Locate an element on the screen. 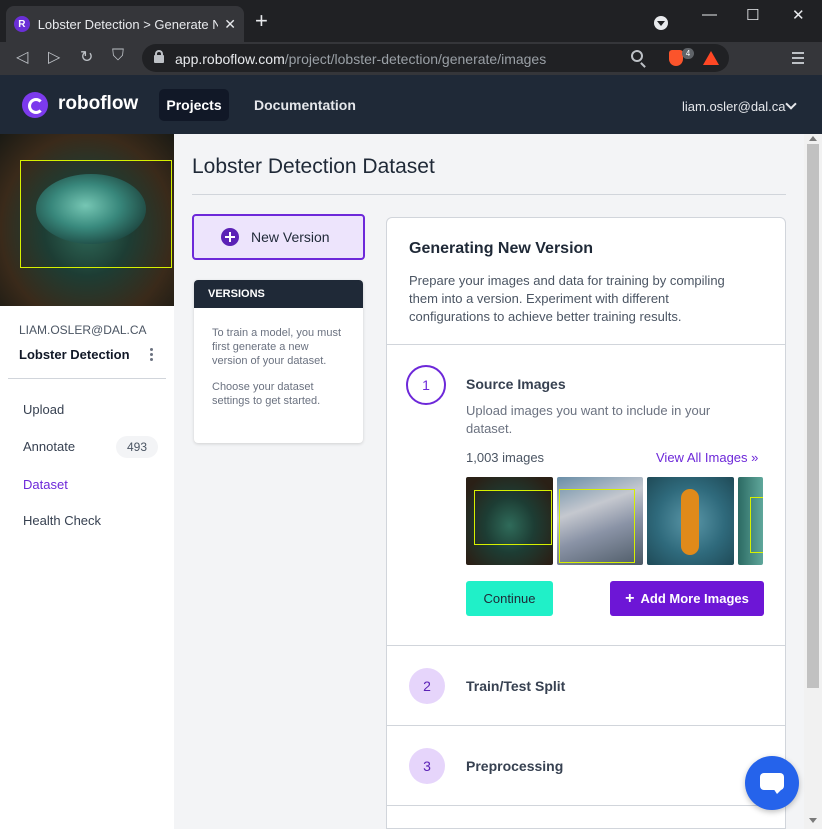  sidebar-item-annotate: Annotate is located at coordinates (49, 446).